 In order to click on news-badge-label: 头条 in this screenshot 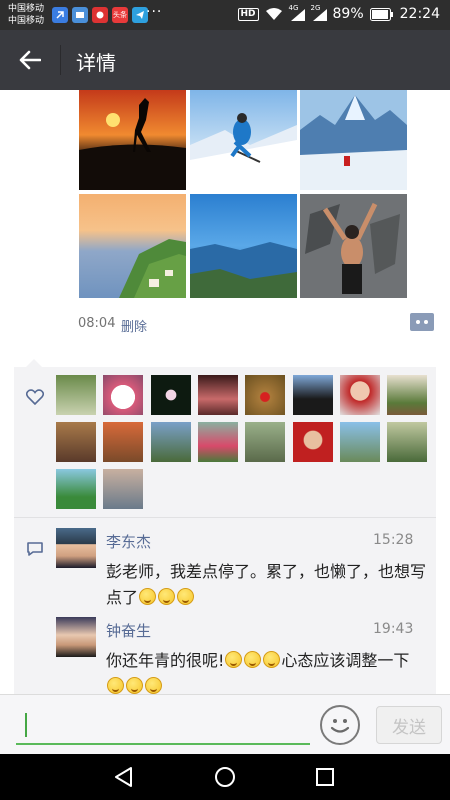, I will do `click(120, 15)`.